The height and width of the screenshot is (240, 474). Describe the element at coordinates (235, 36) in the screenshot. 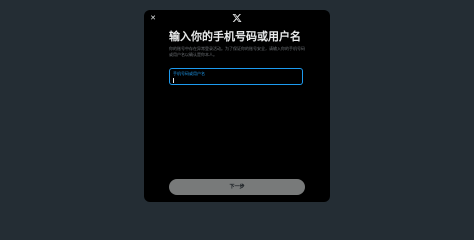

I see `page-title: 输入你的手机号码或用户名` at that location.